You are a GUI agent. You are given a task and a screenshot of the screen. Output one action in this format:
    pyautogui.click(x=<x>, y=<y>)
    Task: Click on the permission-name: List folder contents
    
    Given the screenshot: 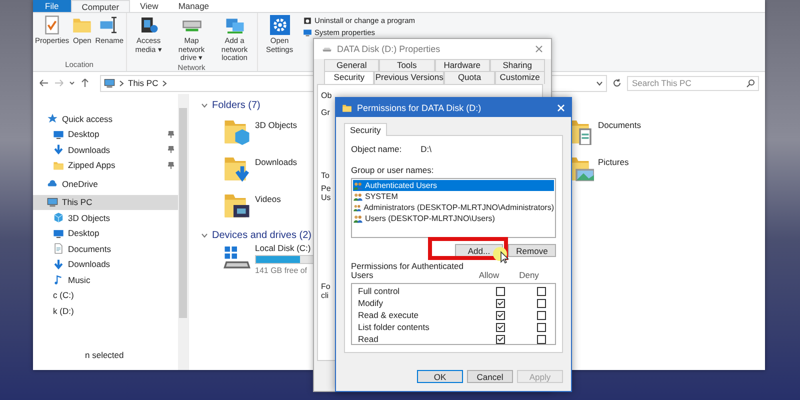 What is the action you would take?
    pyautogui.click(x=394, y=327)
    